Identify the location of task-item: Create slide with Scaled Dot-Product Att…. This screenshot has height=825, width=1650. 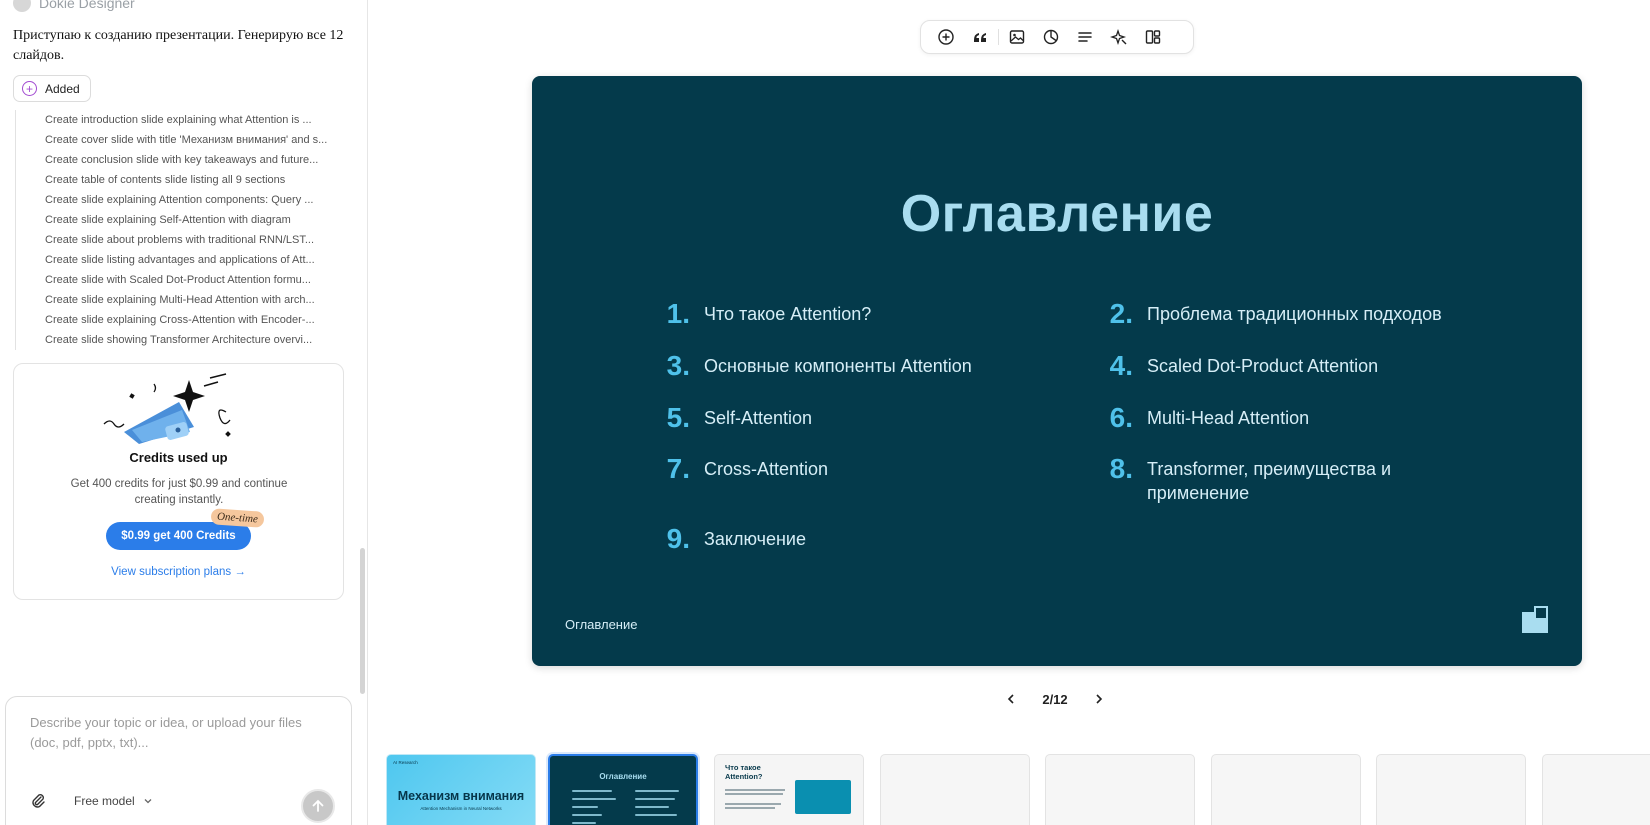
(178, 280).